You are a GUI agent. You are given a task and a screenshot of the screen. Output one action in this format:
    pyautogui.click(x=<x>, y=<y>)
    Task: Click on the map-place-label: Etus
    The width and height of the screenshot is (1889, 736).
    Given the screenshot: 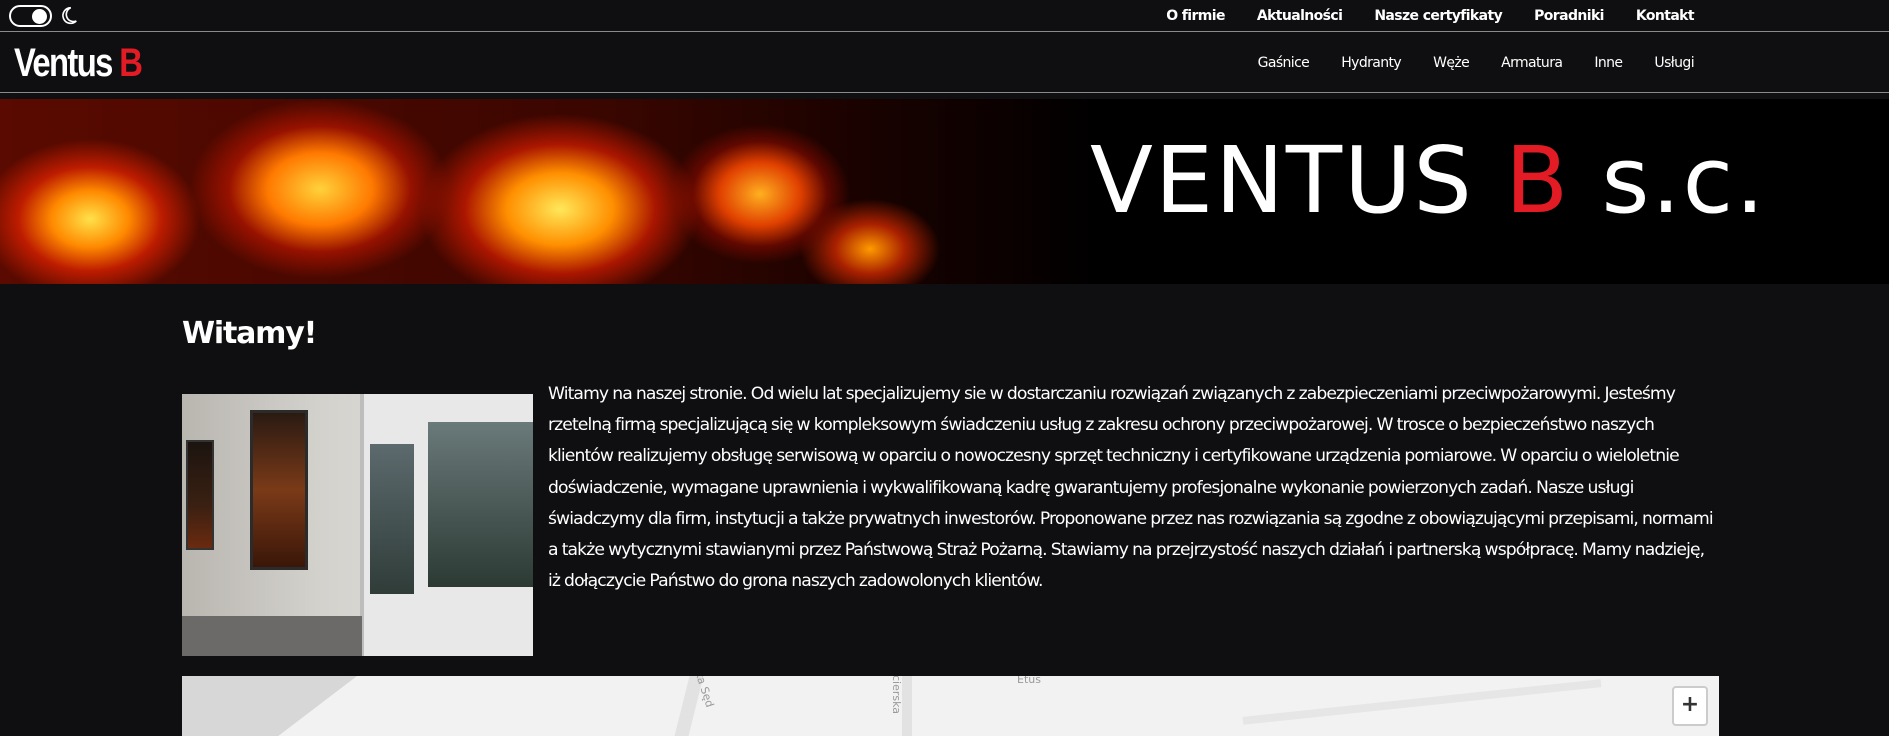 What is the action you would take?
    pyautogui.click(x=1029, y=681)
    